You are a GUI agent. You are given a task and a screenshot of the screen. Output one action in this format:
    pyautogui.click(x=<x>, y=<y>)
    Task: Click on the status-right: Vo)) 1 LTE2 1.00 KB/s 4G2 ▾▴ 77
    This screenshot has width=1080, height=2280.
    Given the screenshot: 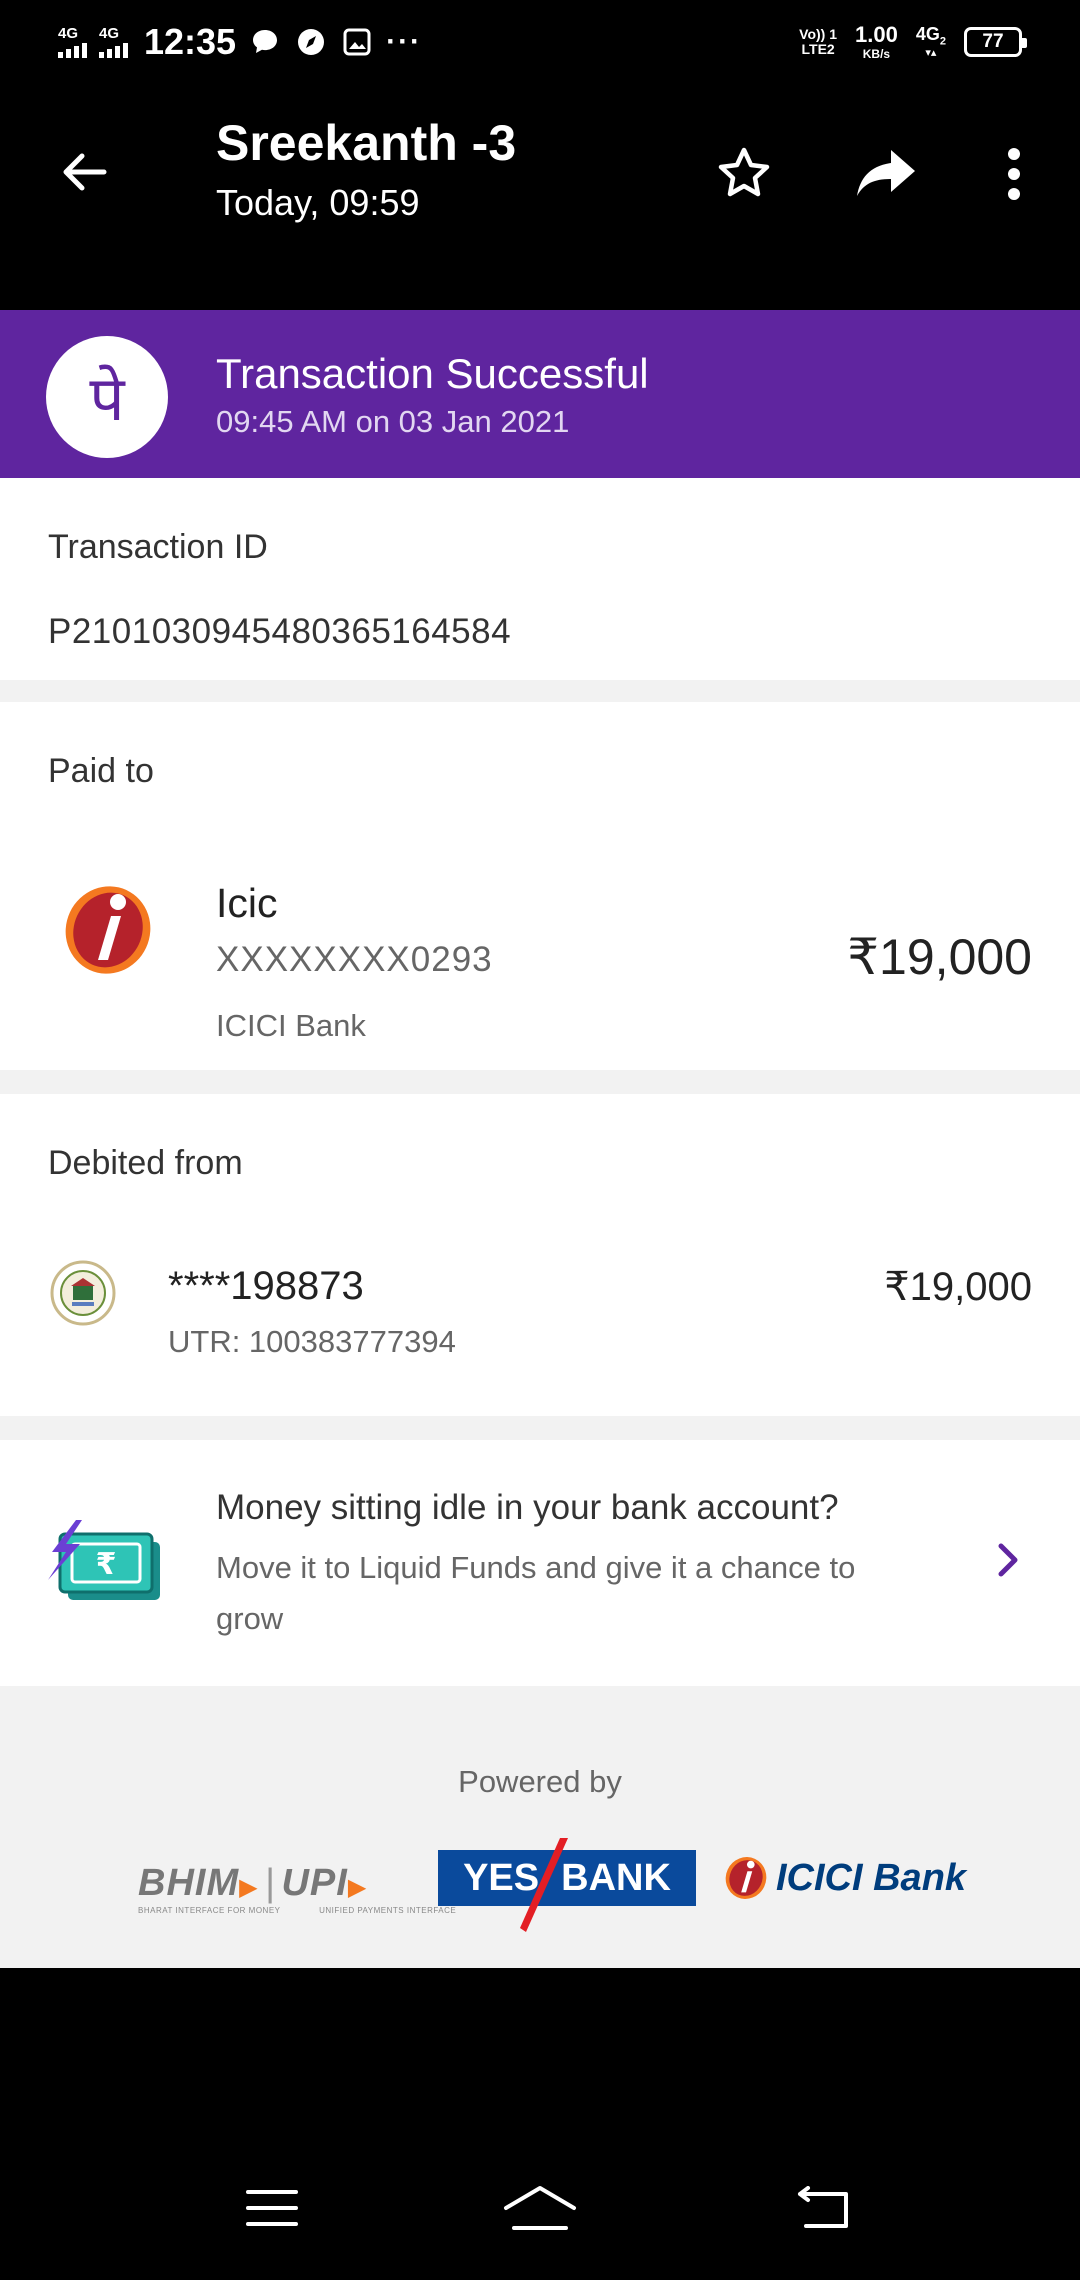 What is the action you would take?
    pyautogui.click(x=913, y=42)
    